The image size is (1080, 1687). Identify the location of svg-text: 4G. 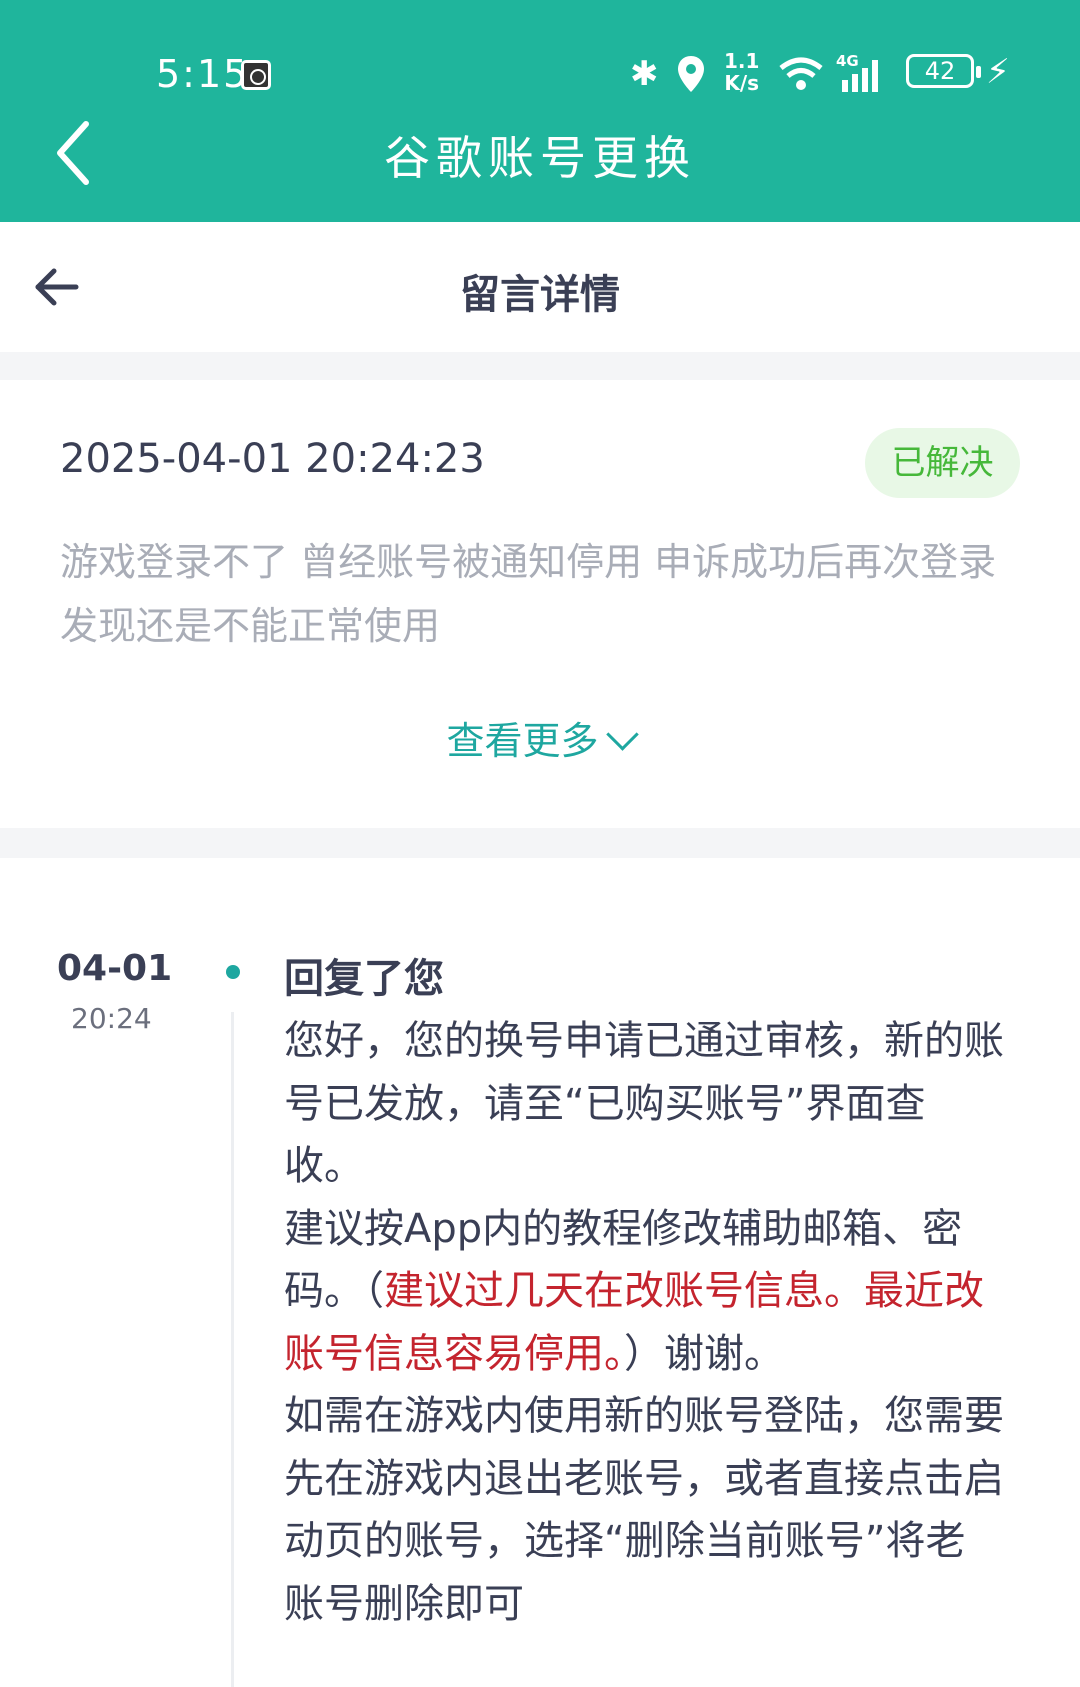
(847, 61).